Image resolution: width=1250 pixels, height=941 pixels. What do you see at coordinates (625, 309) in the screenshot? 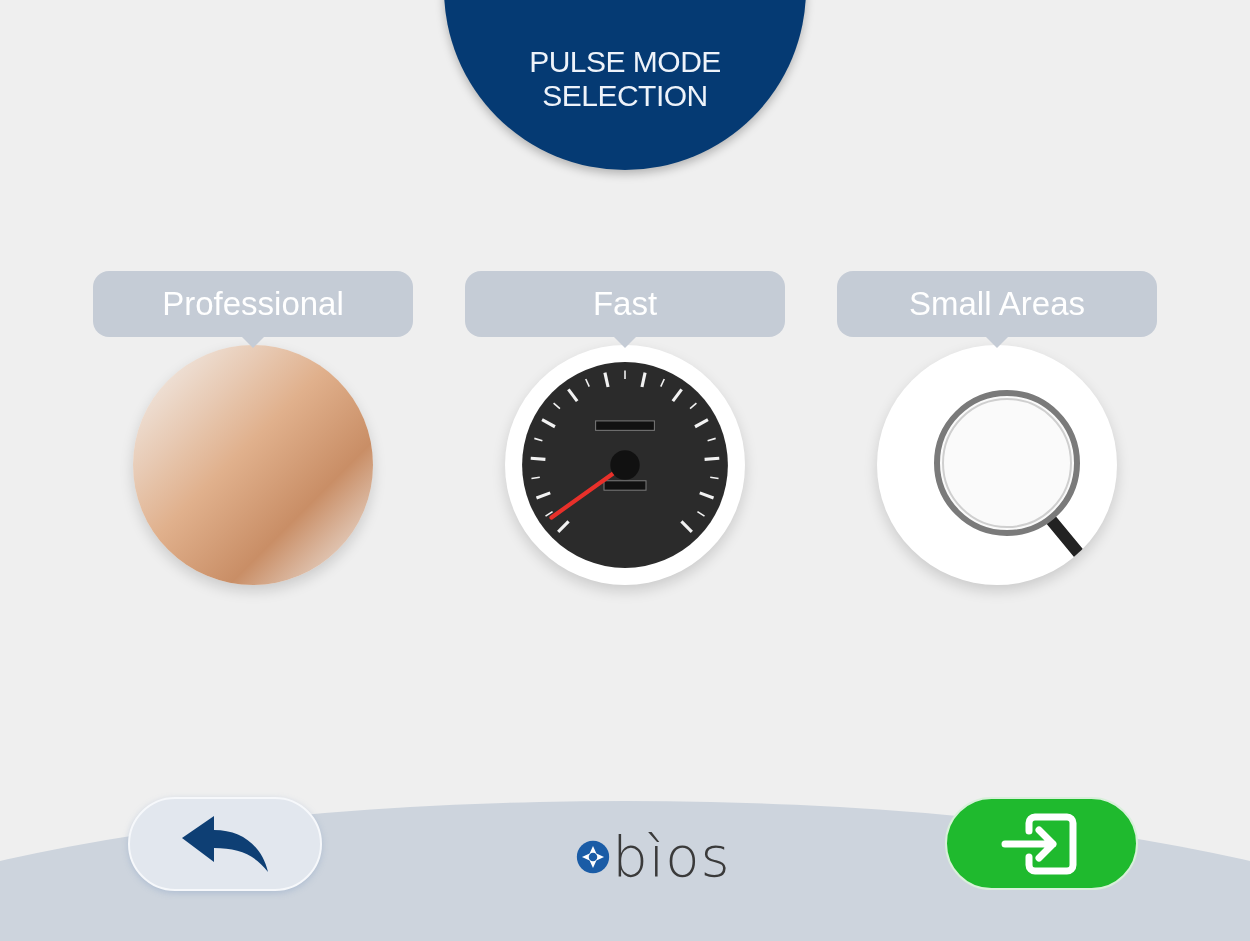
I see `mode-label-button: Fast` at bounding box center [625, 309].